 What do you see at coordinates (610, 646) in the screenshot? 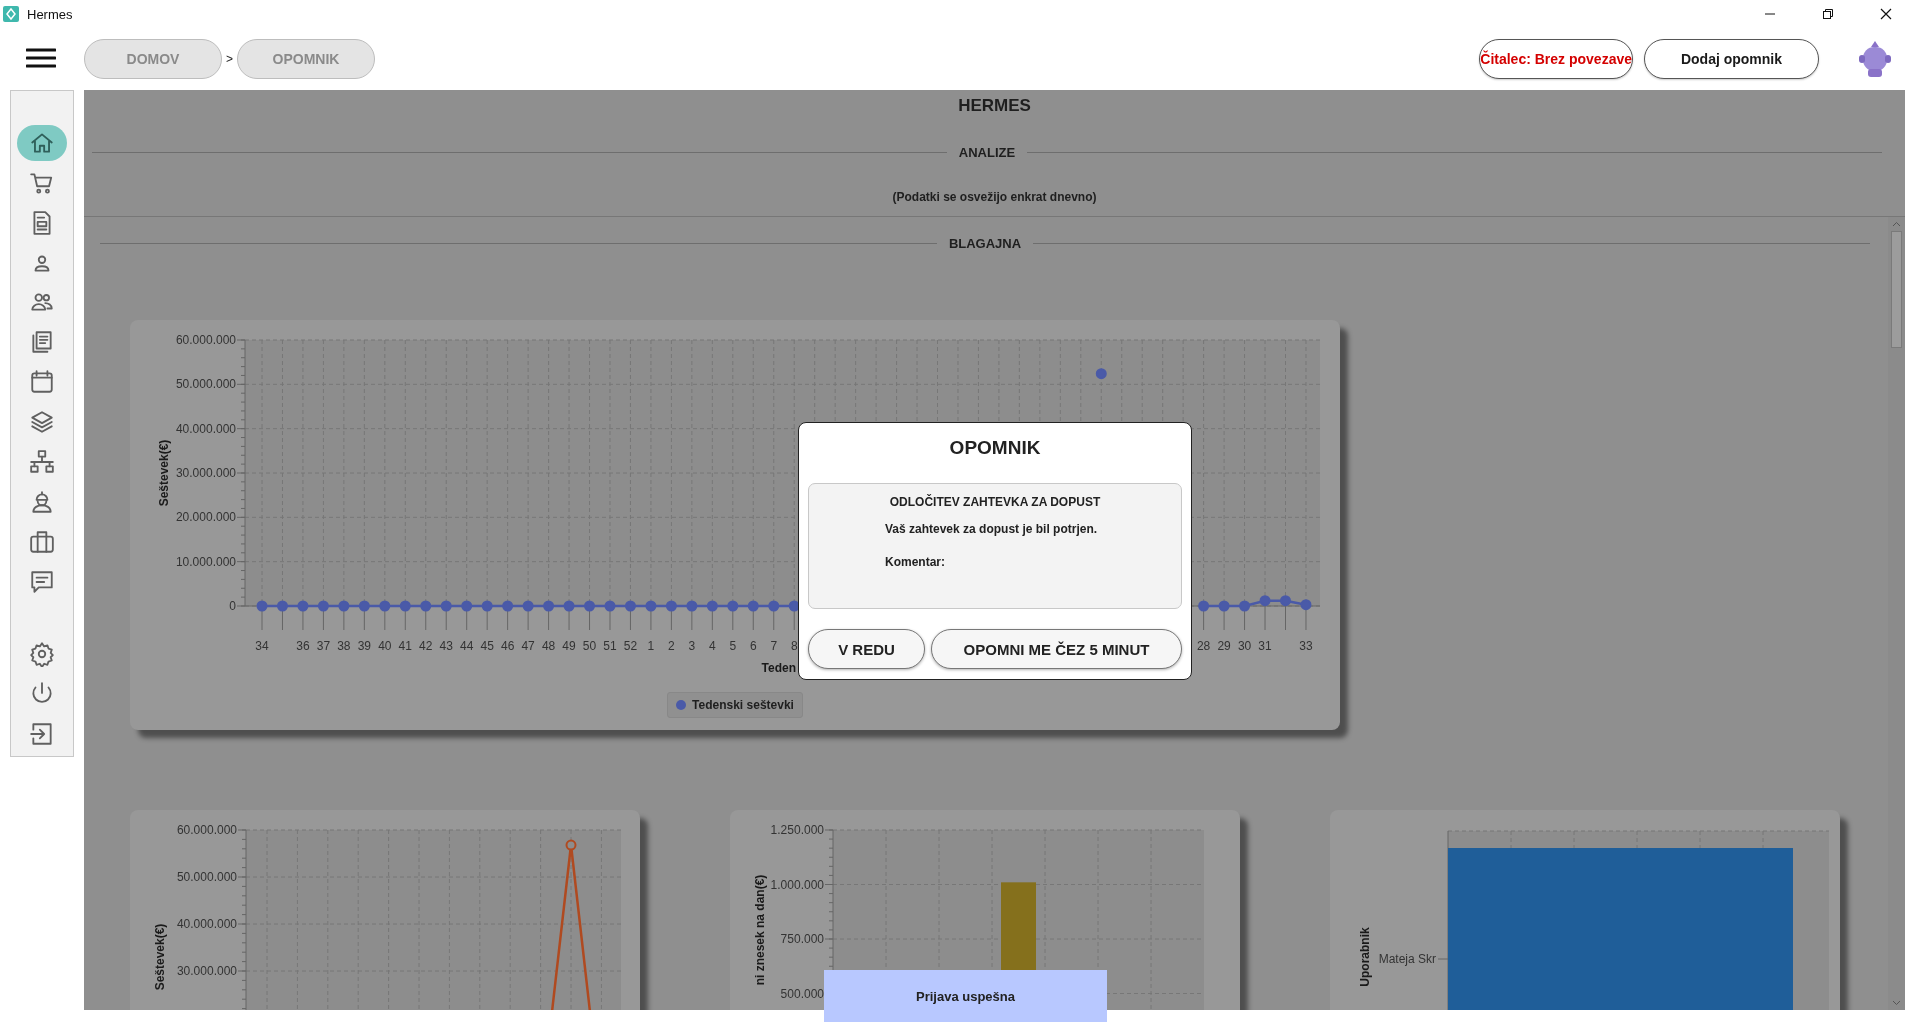
I see `axis-tick-label: 51` at bounding box center [610, 646].